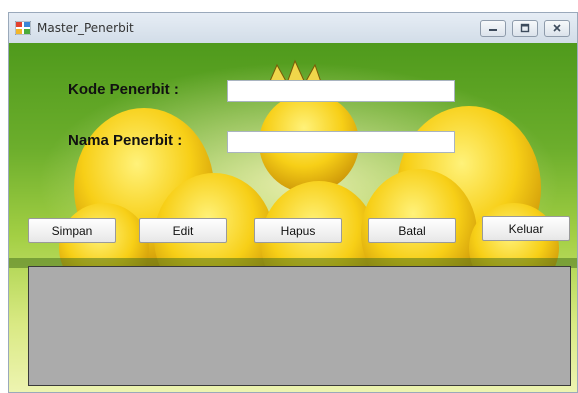  I want to click on nama-penerbit-label: Nama Penerbit :, so click(125, 140).